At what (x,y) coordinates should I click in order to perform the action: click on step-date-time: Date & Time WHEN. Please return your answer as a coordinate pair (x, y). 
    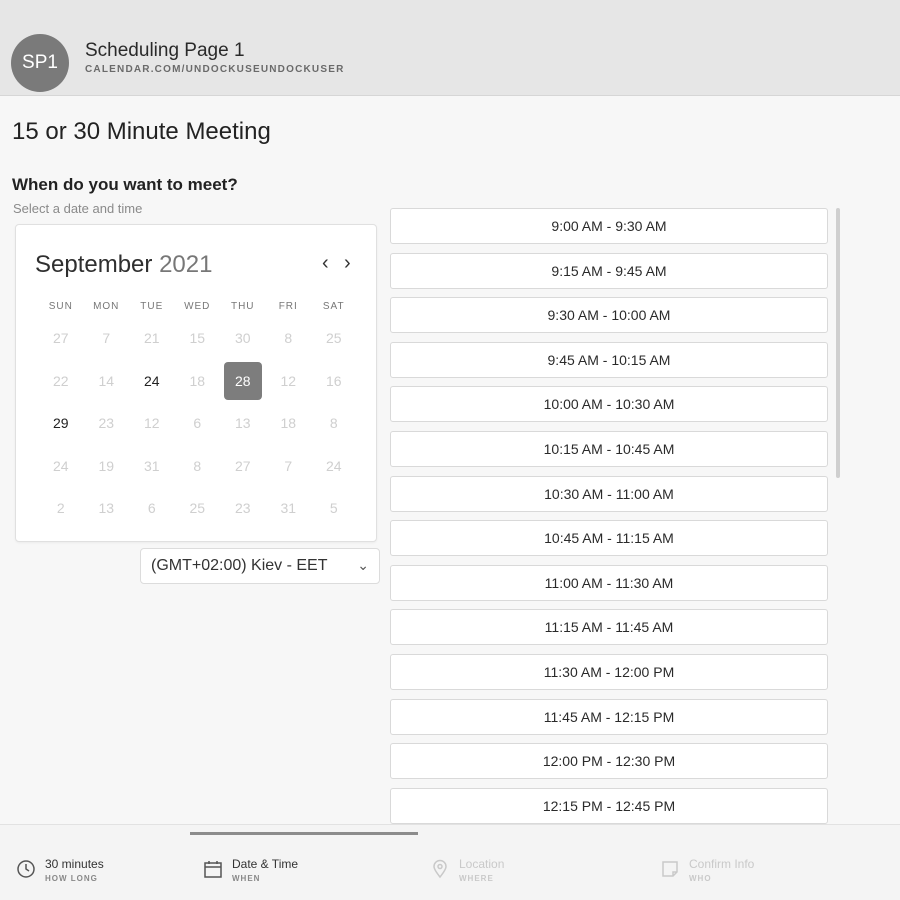
    Looking at the image, I should click on (250, 870).